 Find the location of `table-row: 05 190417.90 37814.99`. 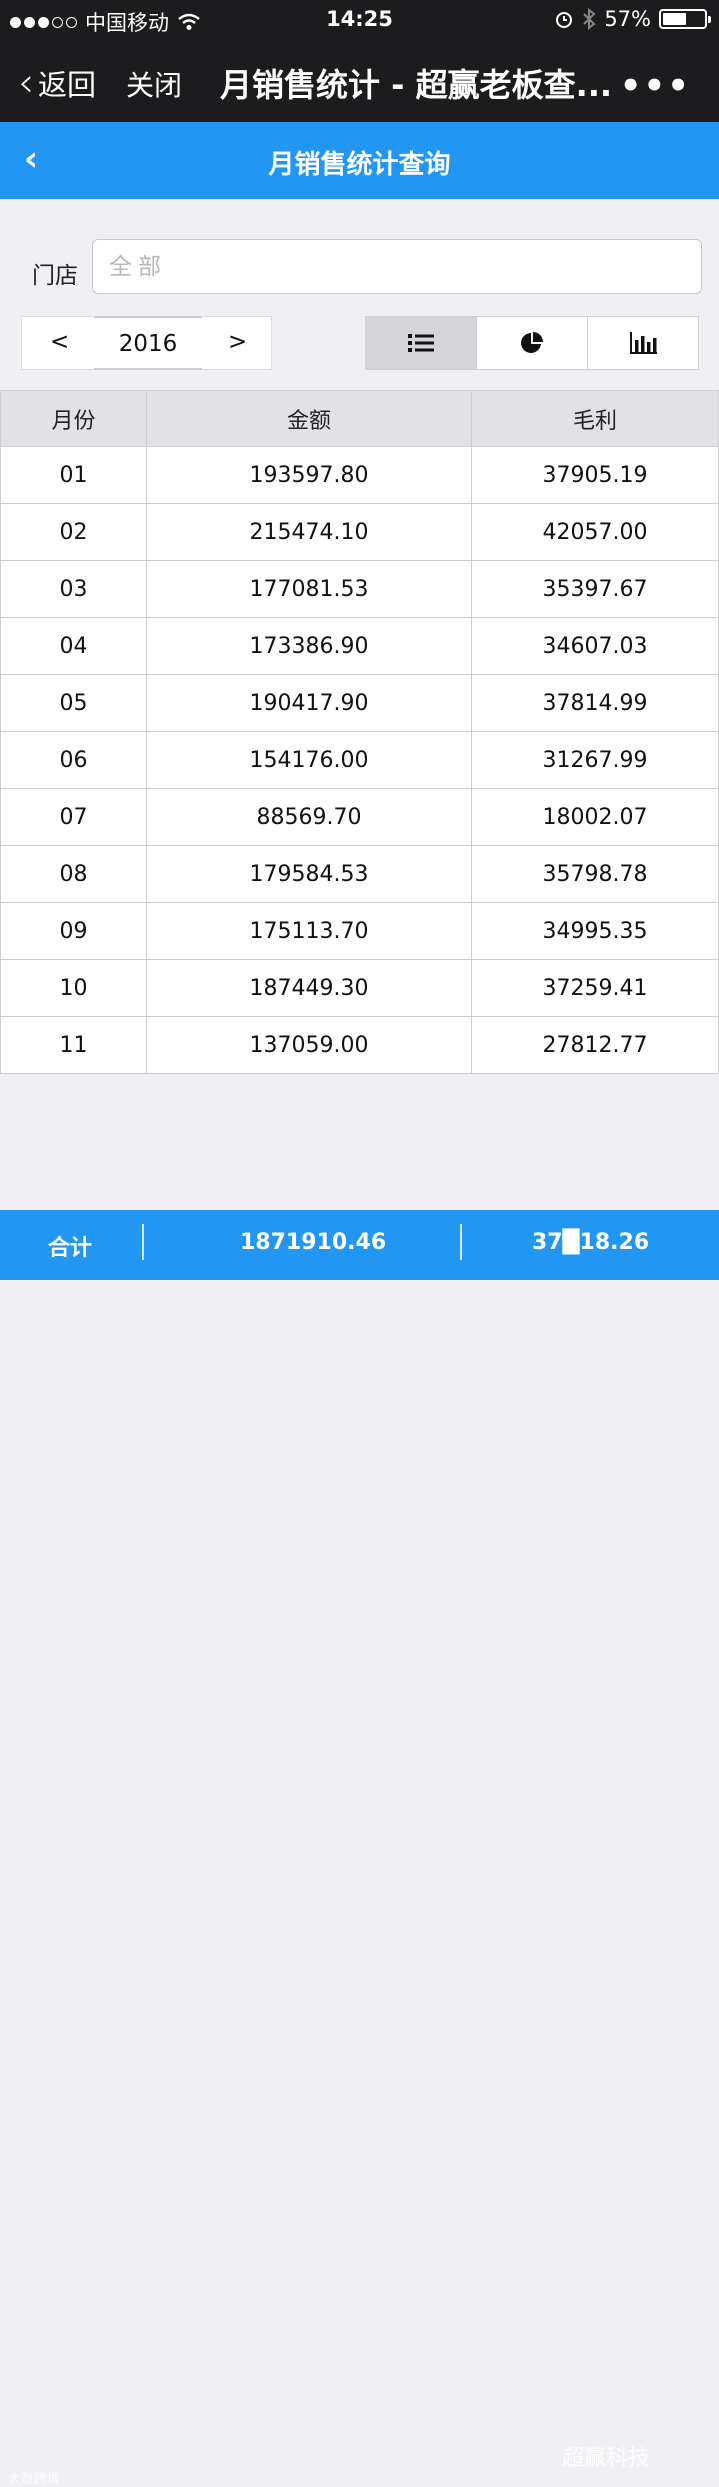

table-row: 05 190417.90 37814.99 is located at coordinates (359, 703).